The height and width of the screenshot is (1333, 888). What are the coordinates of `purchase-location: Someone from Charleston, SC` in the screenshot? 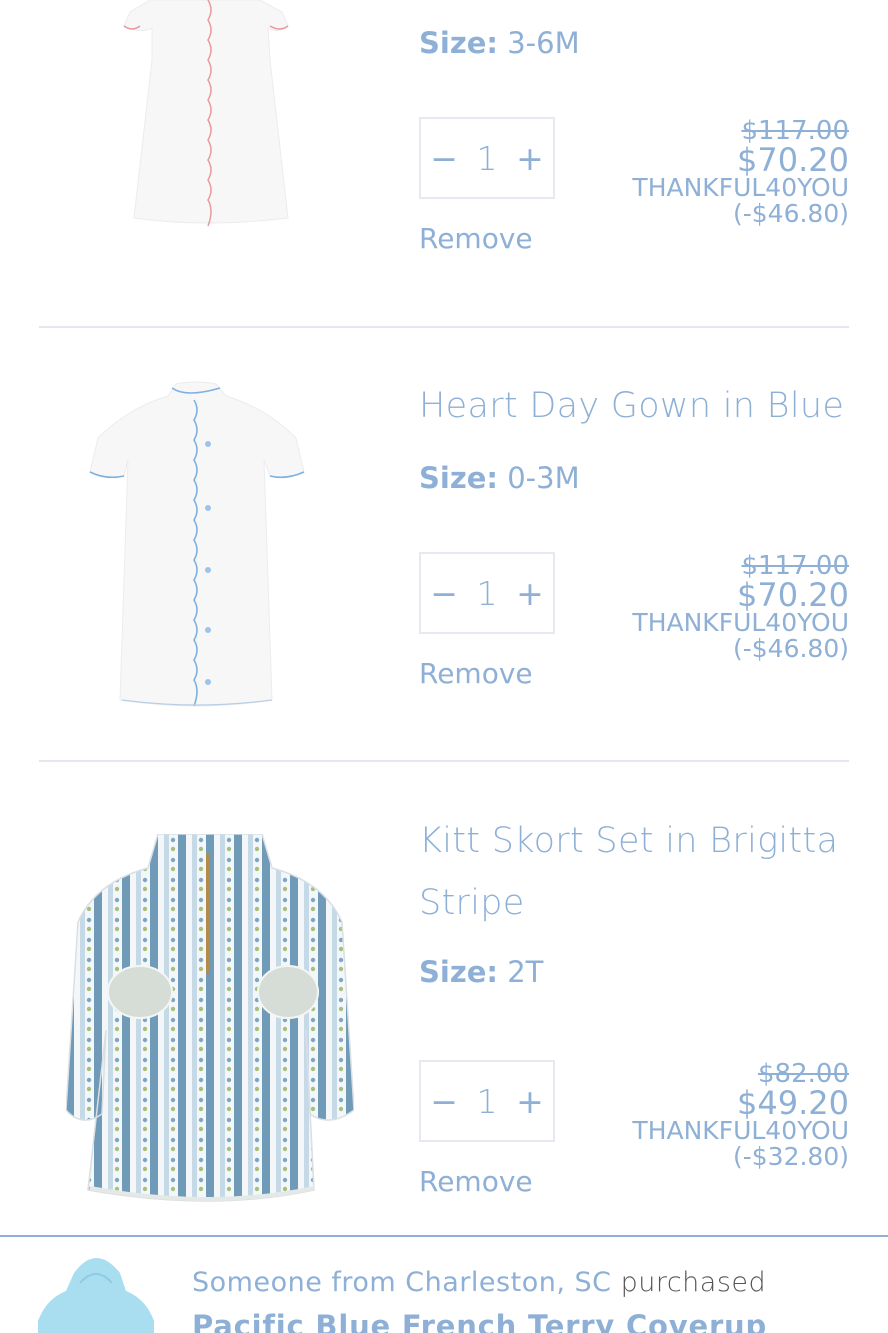 It's located at (402, 1282).